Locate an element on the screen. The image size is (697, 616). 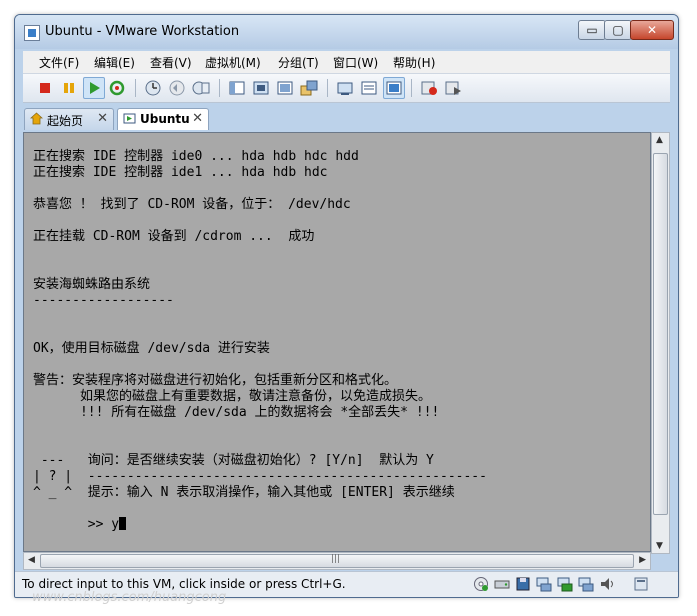
vertical-scrollbar: ▲ ▼ is located at coordinates (660, 343).